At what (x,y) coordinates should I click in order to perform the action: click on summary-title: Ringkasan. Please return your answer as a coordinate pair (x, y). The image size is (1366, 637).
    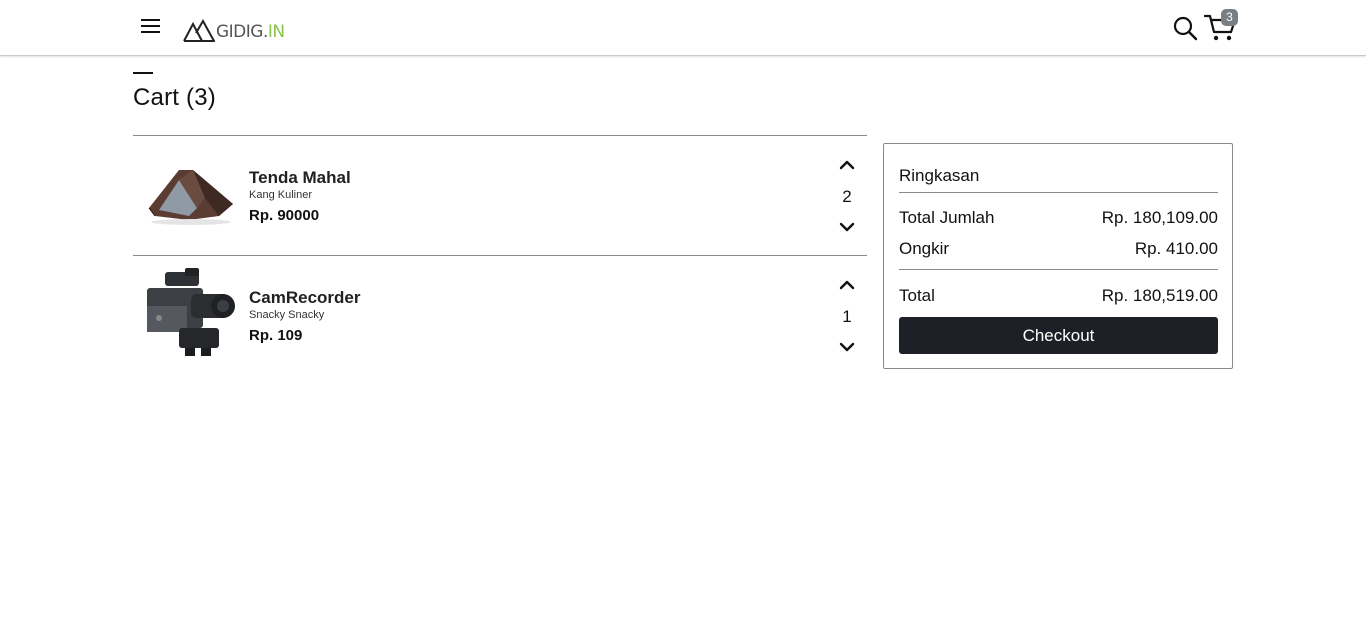
    Looking at the image, I should click on (939, 175).